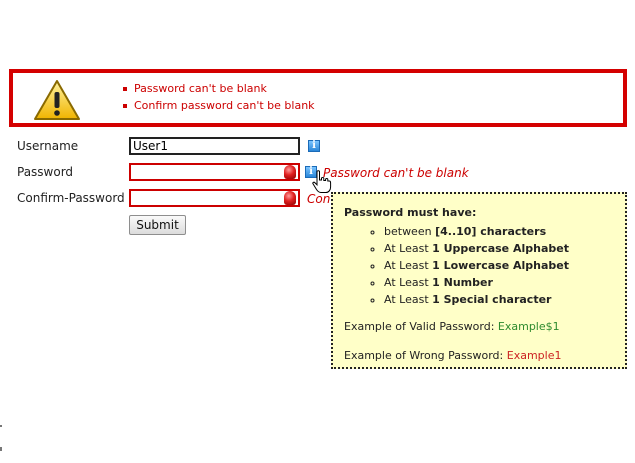 The width and height of the screenshot is (635, 463). I want to click on rule-item: between [4..10] characters, so click(504, 231).